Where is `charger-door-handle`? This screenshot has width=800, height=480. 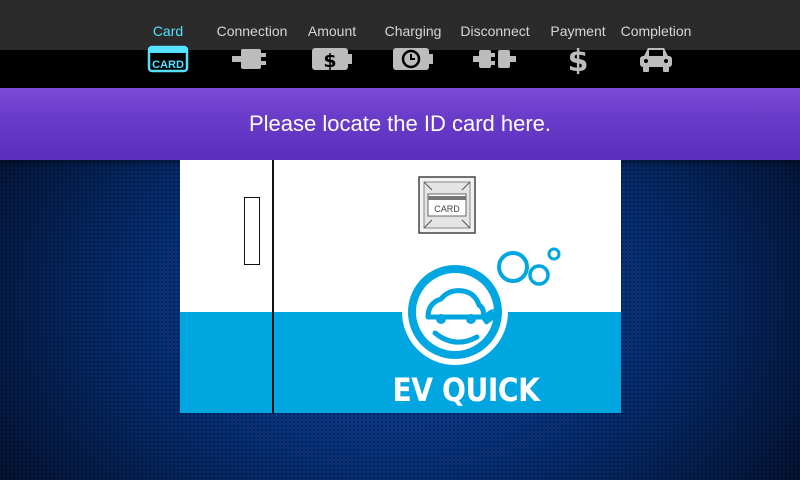 charger-door-handle is located at coordinates (252, 231).